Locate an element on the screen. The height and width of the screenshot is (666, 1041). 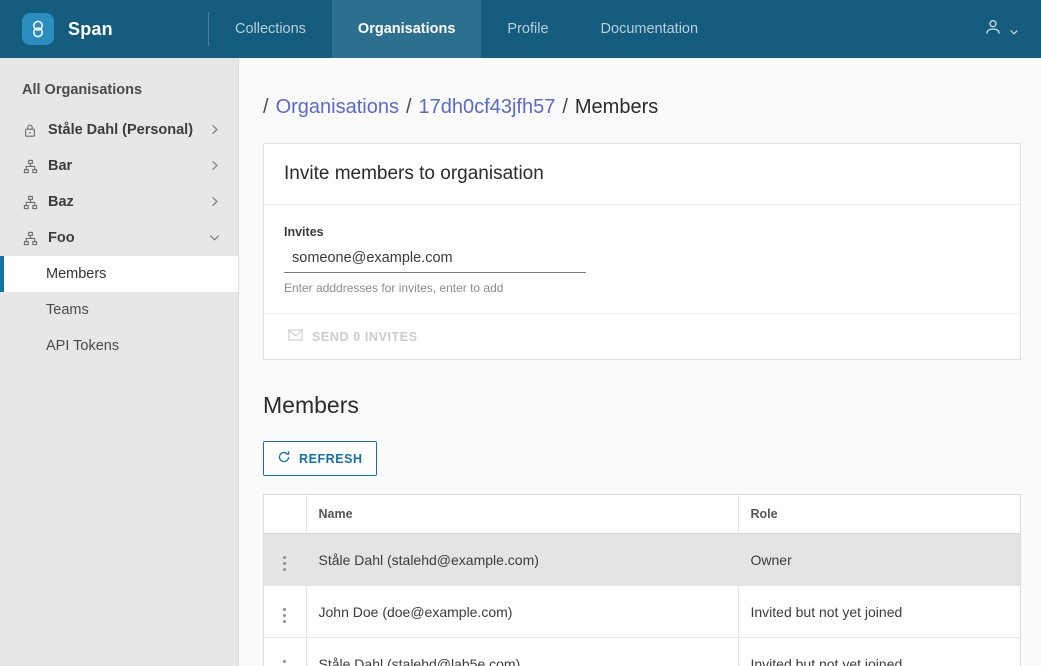
user-avatar-icon is located at coordinates (993, 29).